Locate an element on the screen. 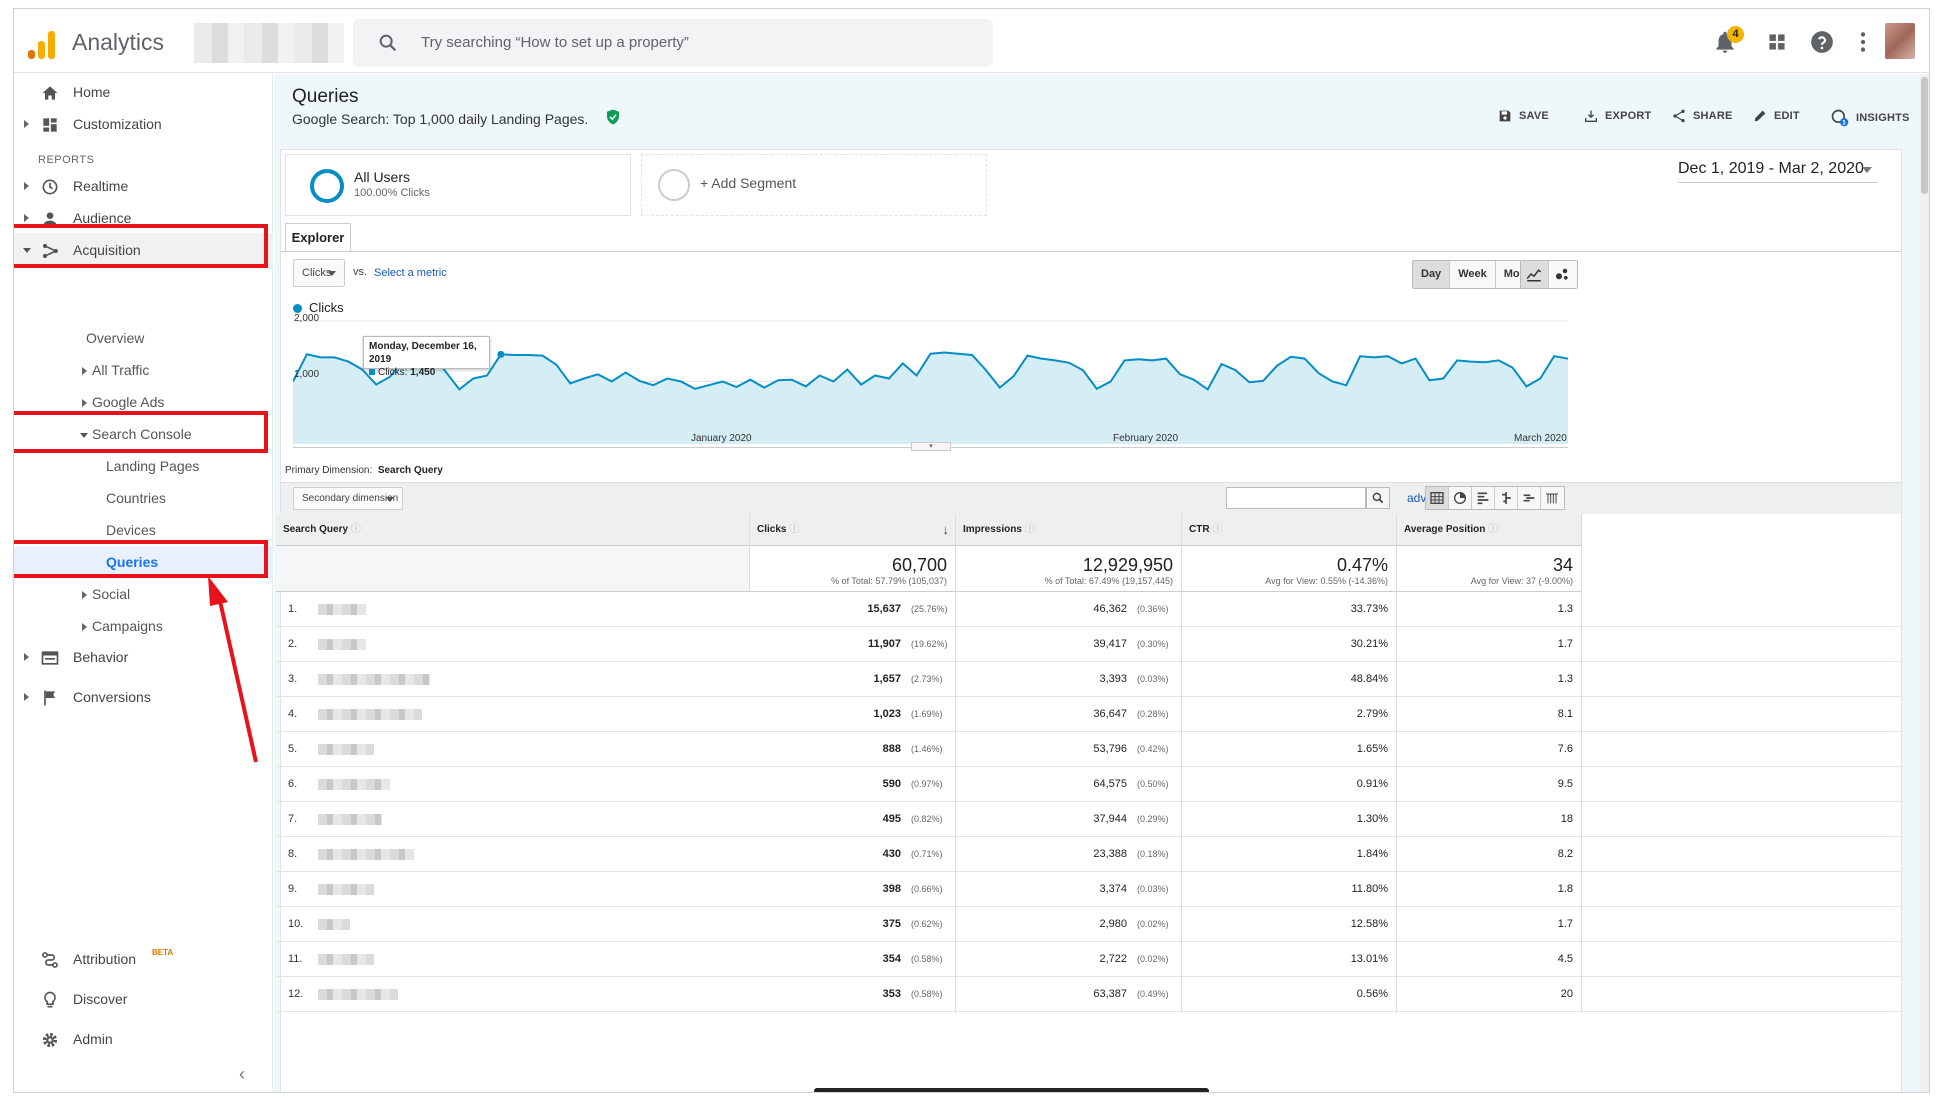 The height and width of the screenshot is (1100, 1943). pie-view-icon is located at coordinates (1460, 498).